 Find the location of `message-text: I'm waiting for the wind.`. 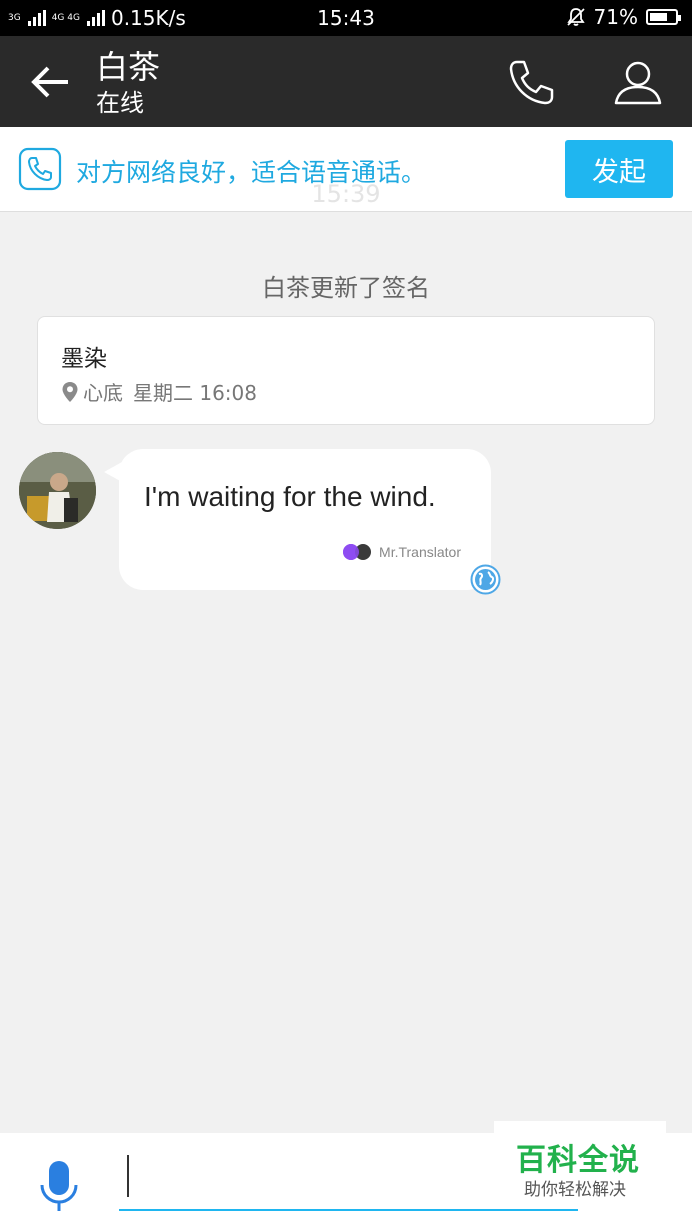

message-text: I'm waiting for the wind. is located at coordinates (290, 496).